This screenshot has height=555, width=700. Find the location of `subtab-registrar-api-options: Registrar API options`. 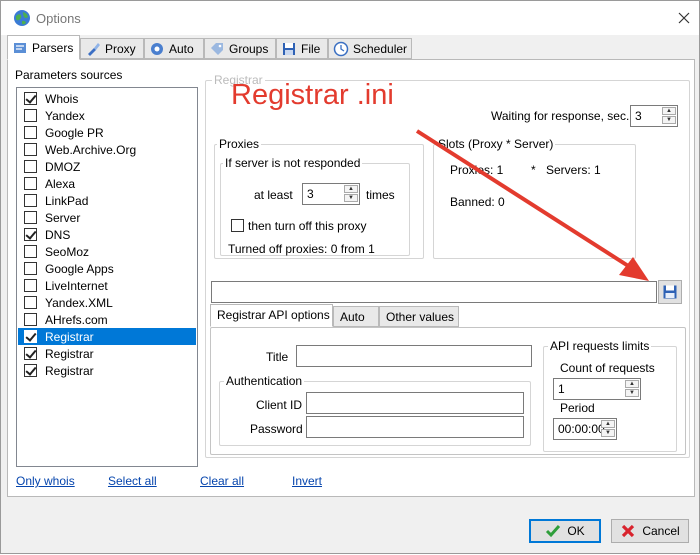

subtab-registrar-api-options: Registrar API options is located at coordinates (271, 315).